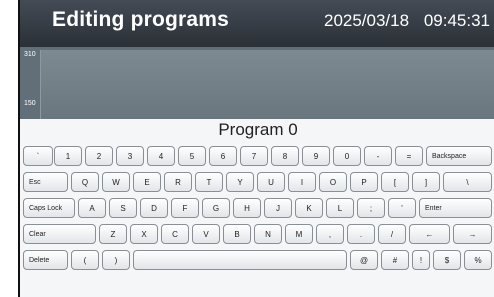 The height and width of the screenshot is (297, 494). Describe the element at coordinates (175, 234) in the screenshot. I see `key-c: C` at that location.